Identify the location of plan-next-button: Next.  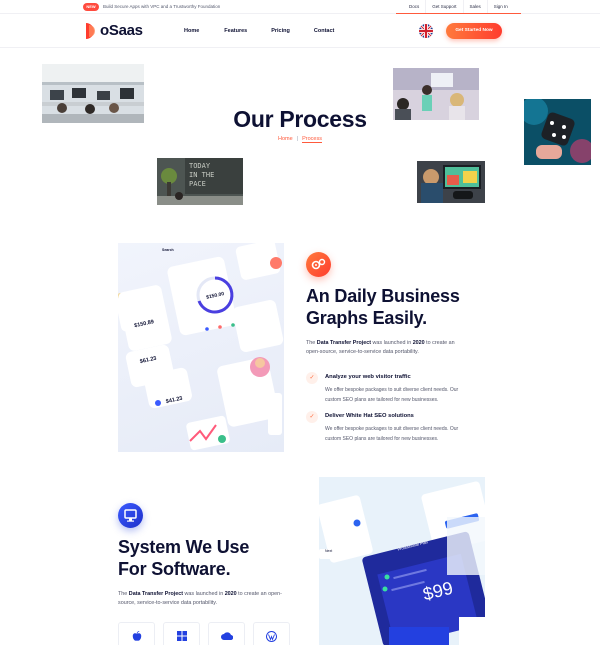
(329, 551).